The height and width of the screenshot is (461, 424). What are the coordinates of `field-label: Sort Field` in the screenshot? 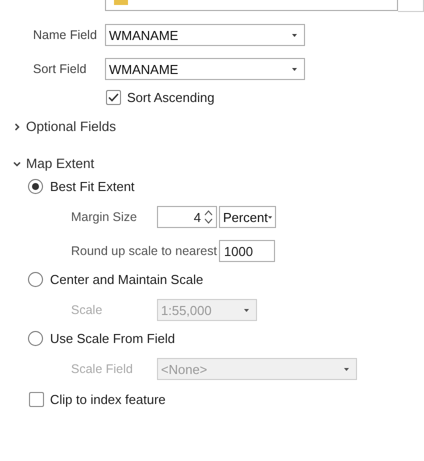 It's located at (60, 69).